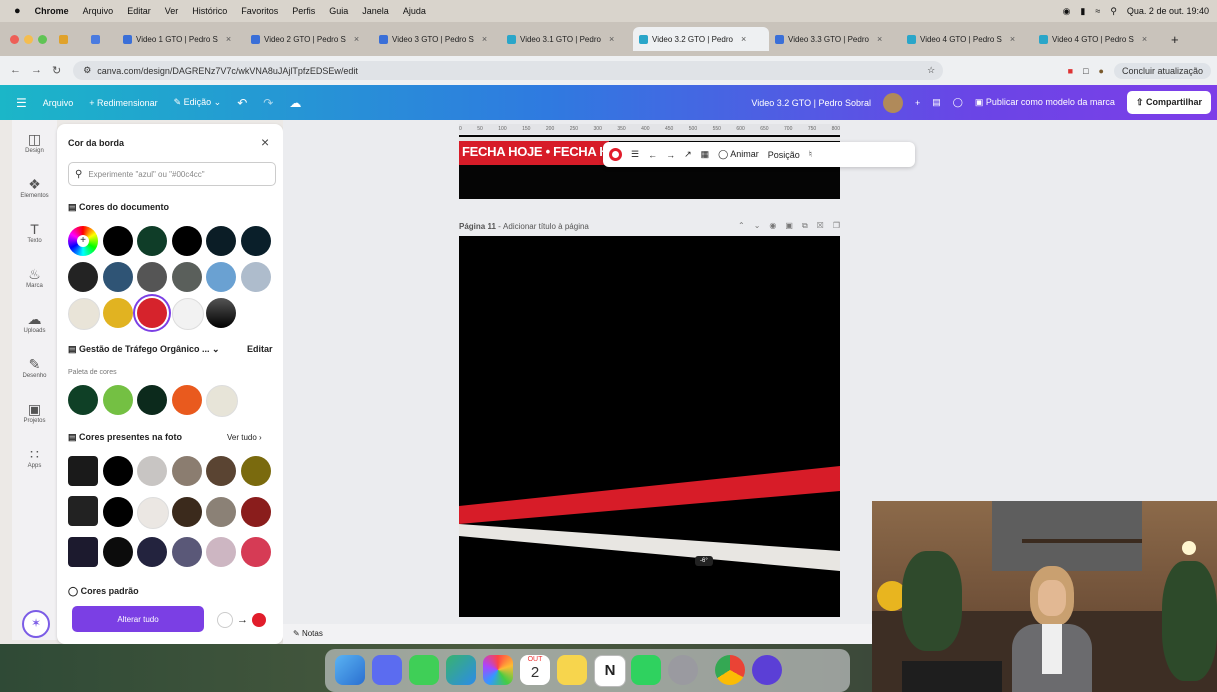 Image resolution: width=1217 pixels, height=692 pixels. Describe the element at coordinates (670, 155) in the screenshot. I see `arrow-right-icon: →` at that location.